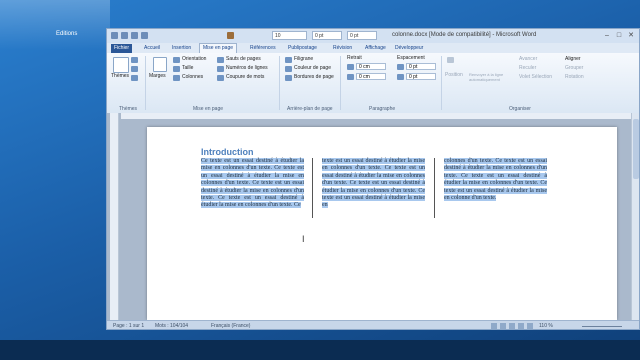  I want to click on fonts-icon, so click(134, 69).